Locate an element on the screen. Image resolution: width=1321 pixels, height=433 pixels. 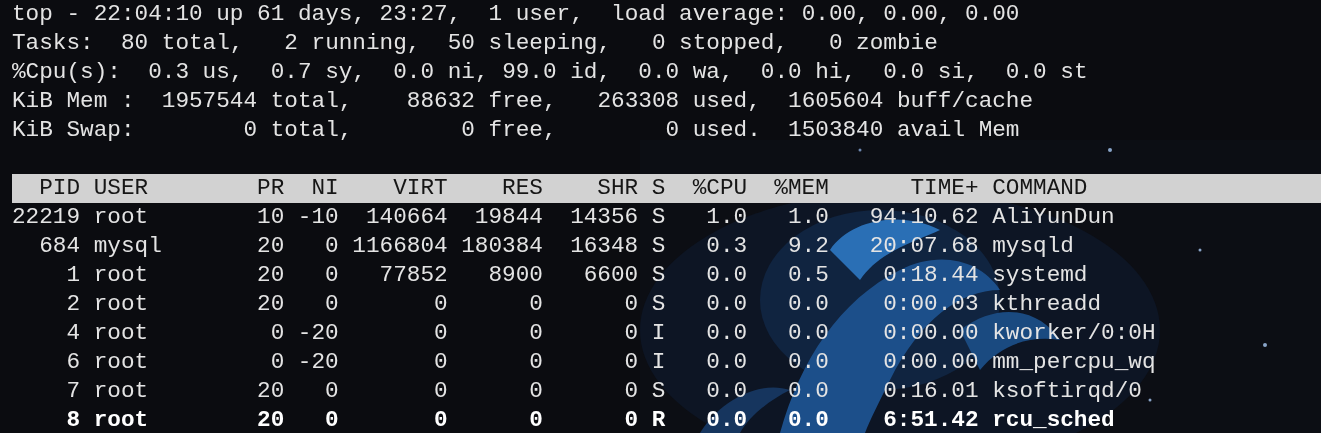
table-cell-text: systemd is located at coordinates (1039, 275).